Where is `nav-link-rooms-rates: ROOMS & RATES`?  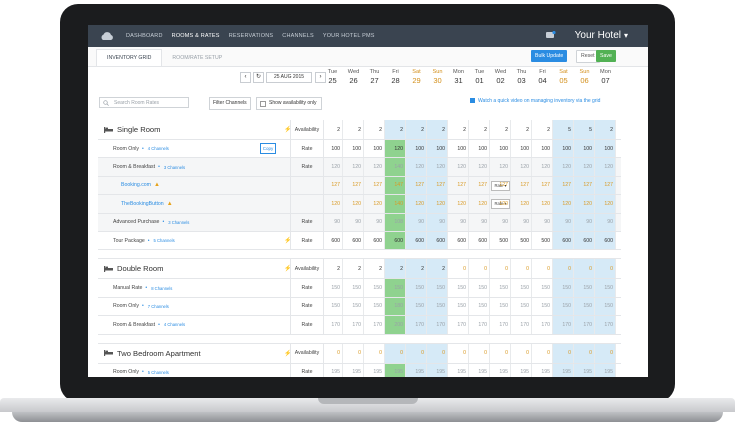
nav-link-rooms-rates: ROOMS & RATES is located at coordinates (196, 36).